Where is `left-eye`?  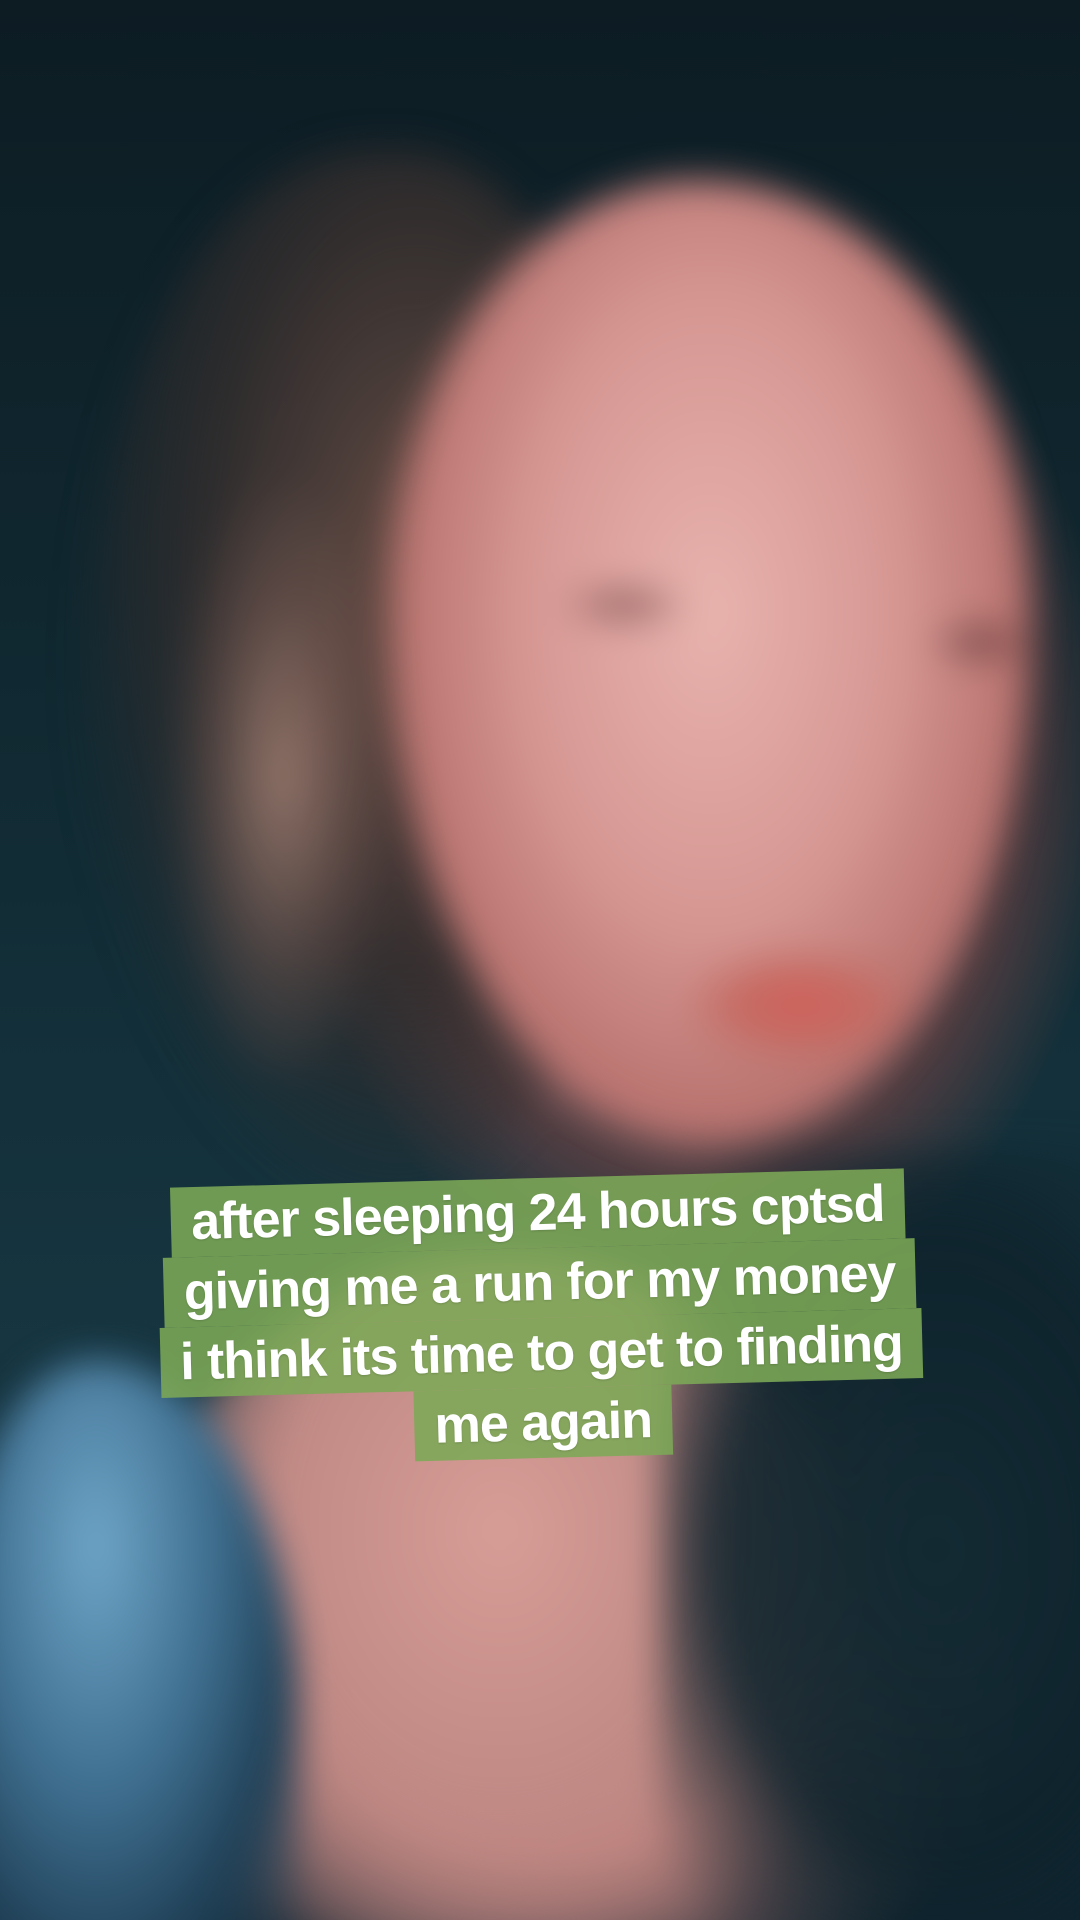
left-eye is located at coordinates (625, 605).